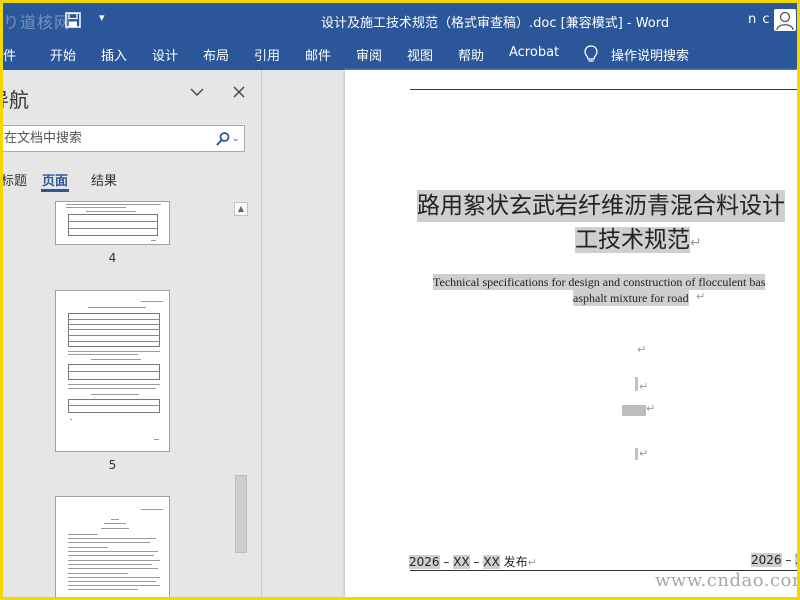 This screenshot has width=800, height=600. I want to click on title-cn-line2-wrap: 工技术规范↵, so click(638, 241).